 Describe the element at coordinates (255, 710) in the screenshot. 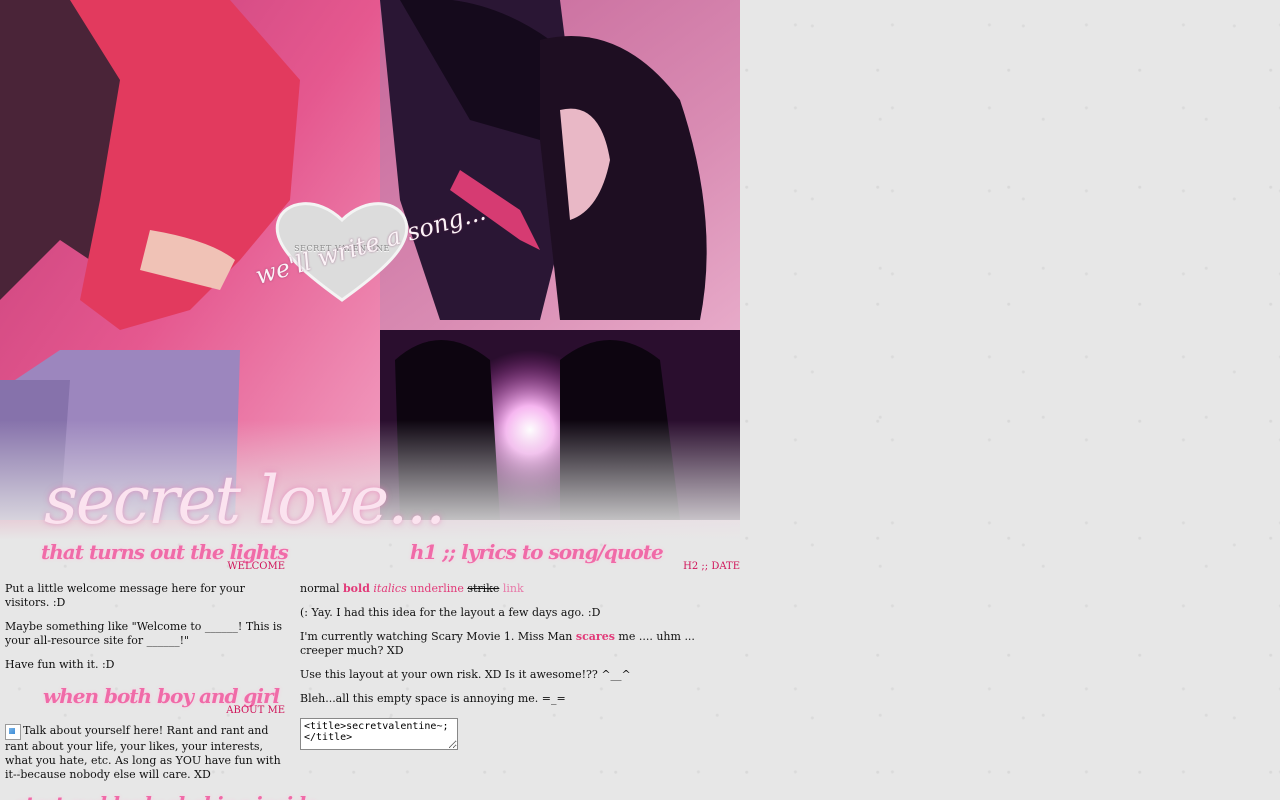

I see `about-tag: ABOUT ME` at that location.